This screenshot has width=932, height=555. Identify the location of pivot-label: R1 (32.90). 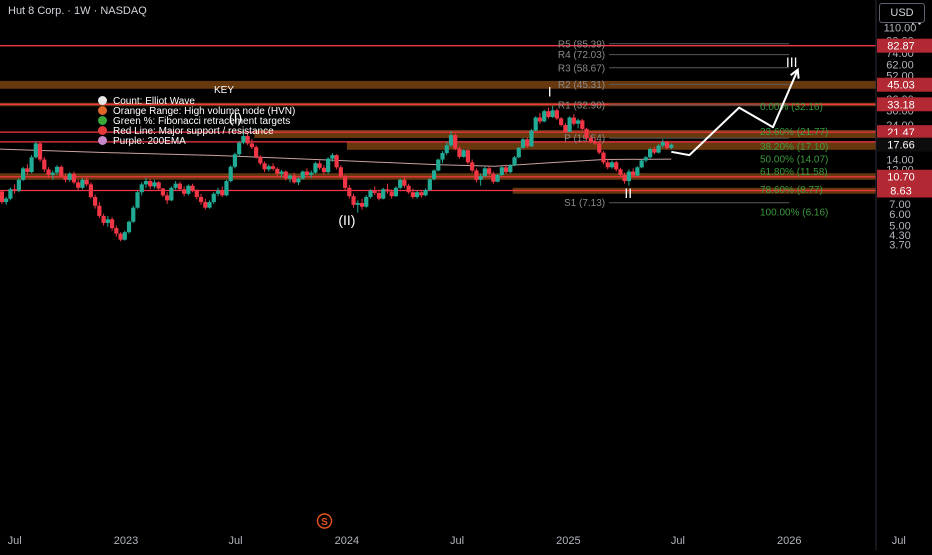
(581, 105).